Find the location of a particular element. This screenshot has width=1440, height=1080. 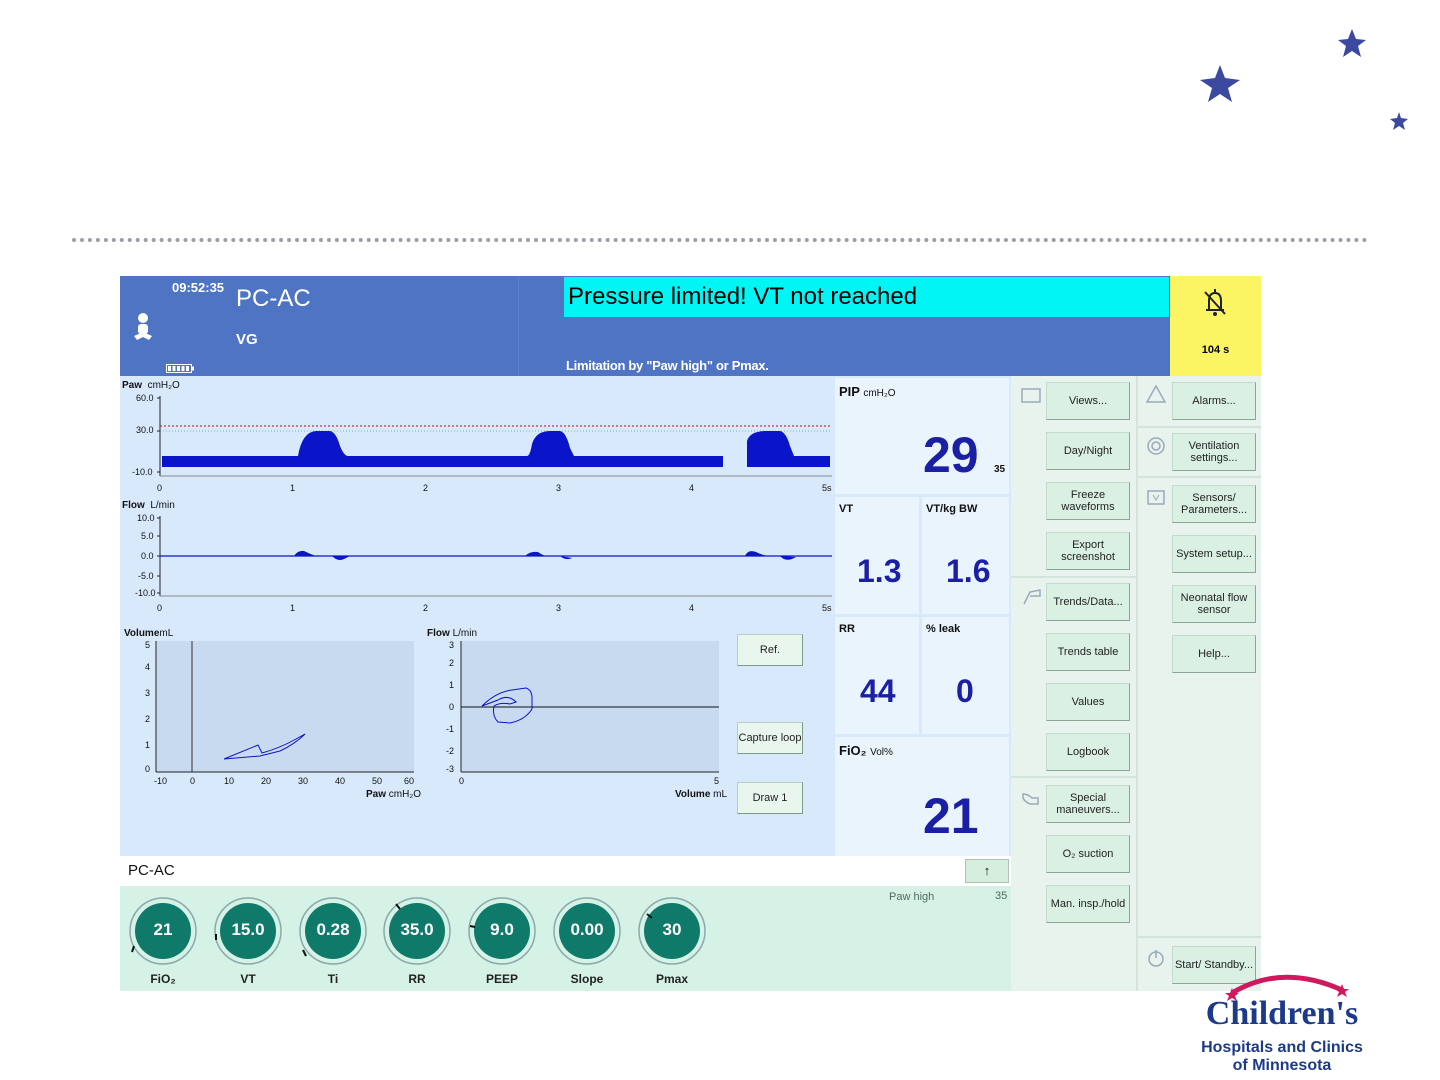

sensor-icon is located at coordinates (1156, 497).